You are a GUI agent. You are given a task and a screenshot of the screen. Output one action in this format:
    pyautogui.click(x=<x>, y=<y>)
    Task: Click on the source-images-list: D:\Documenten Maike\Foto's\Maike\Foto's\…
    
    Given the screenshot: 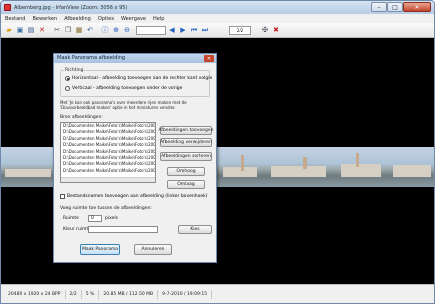 What is the action you would take?
    pyautogui.click(x=108, y=152)
    